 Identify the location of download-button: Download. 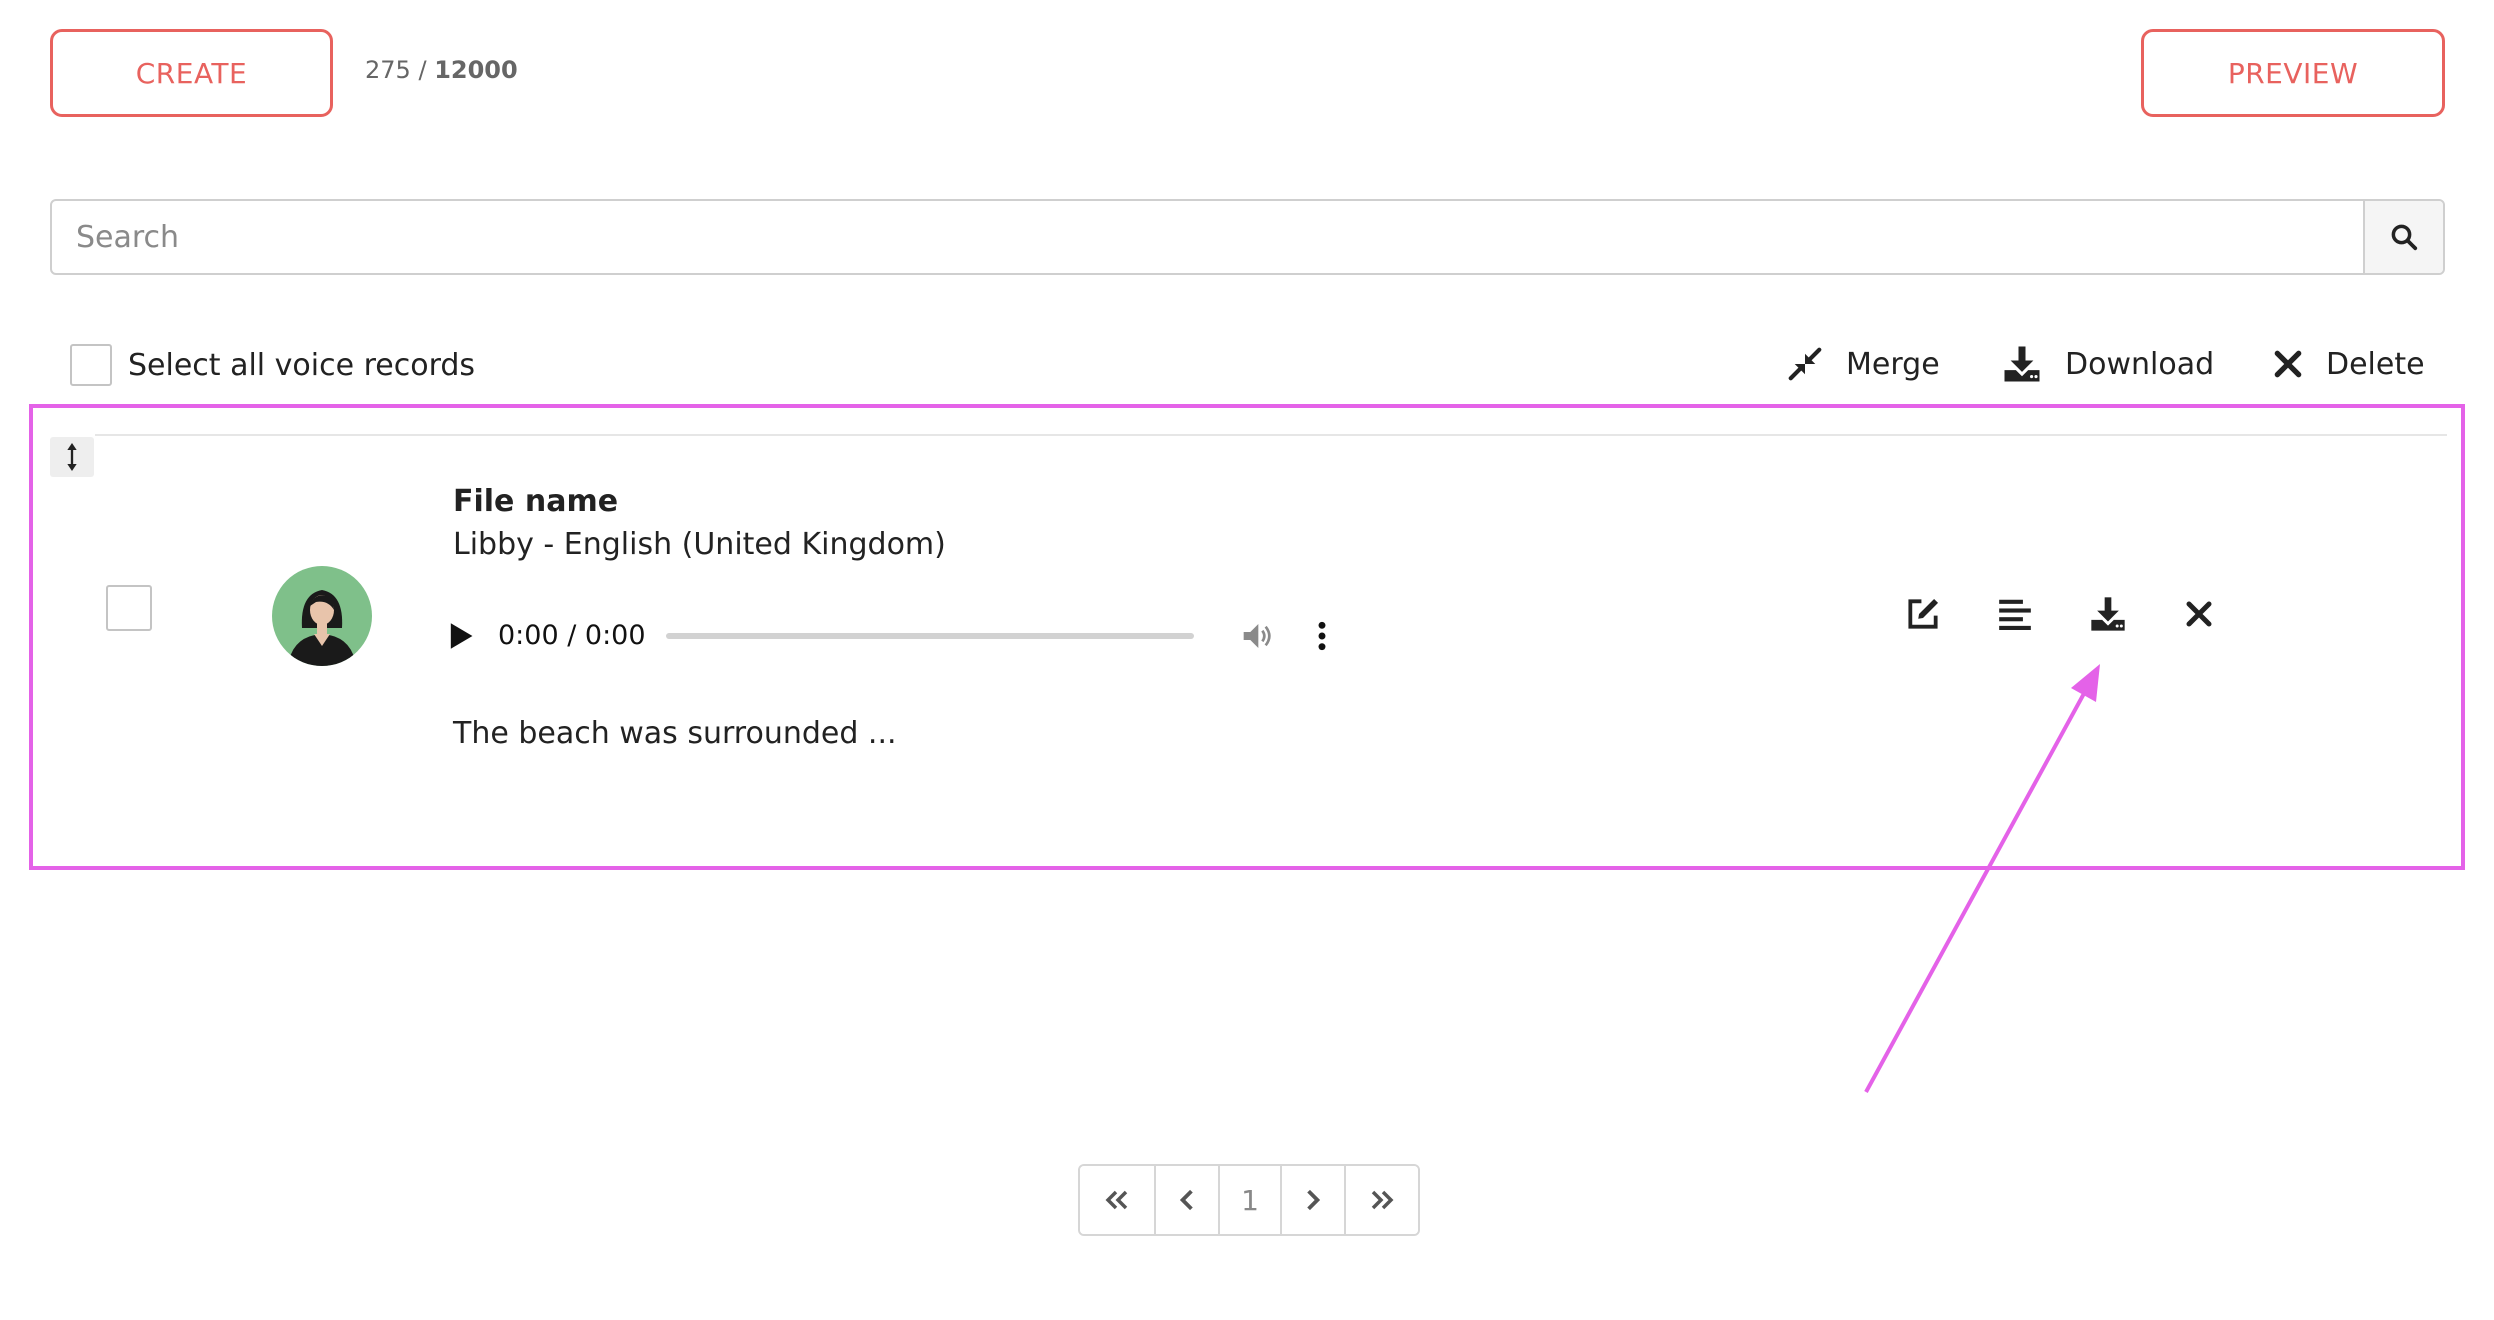
(2107, 364).